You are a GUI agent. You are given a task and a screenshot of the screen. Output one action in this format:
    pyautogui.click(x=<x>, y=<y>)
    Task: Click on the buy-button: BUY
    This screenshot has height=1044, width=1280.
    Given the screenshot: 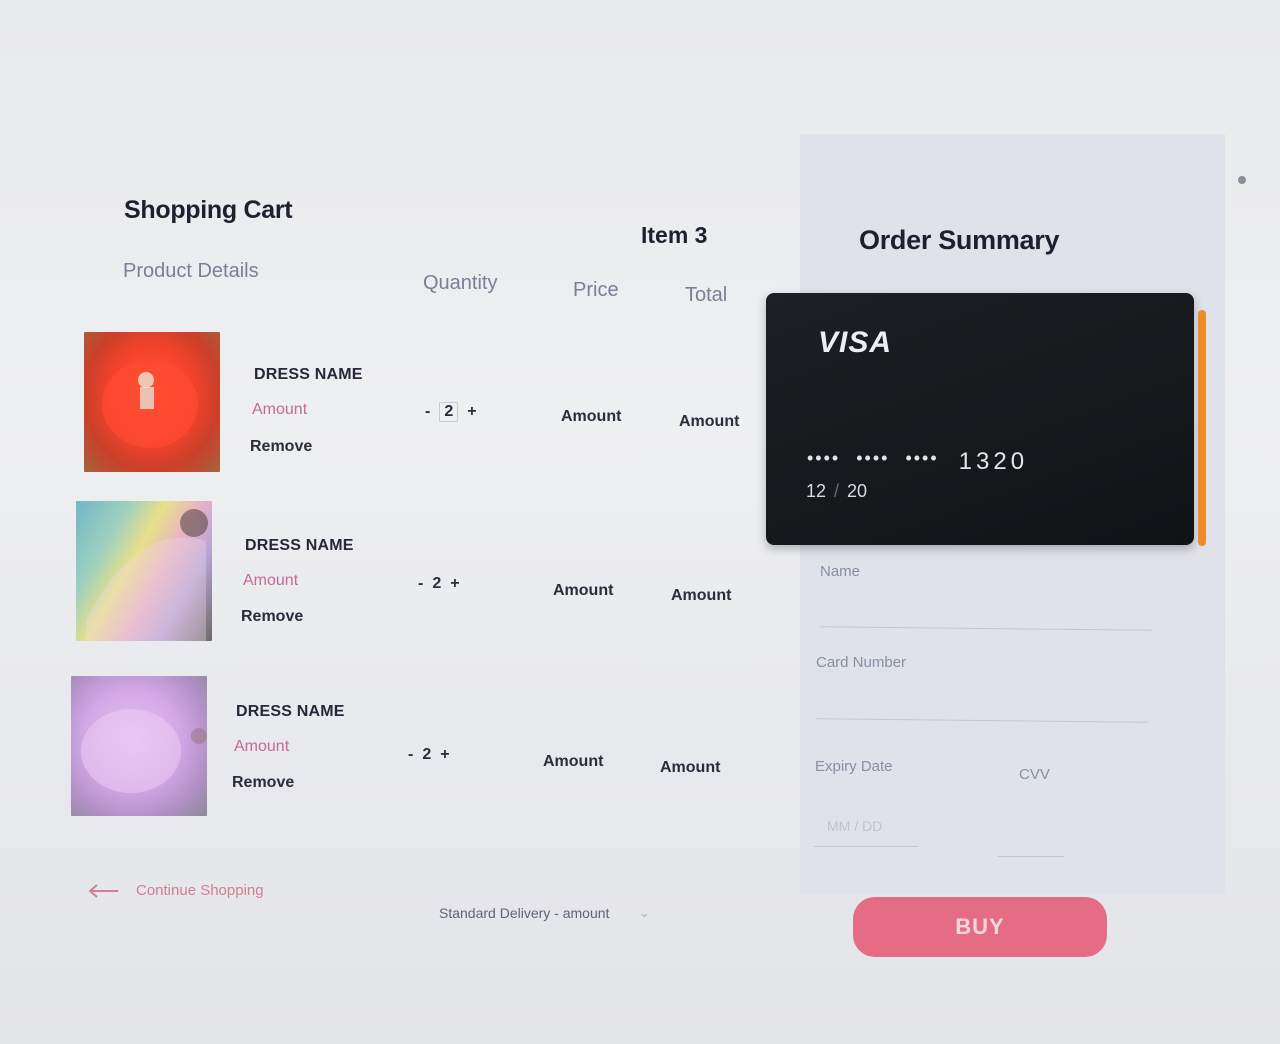 What is the action you would take?
    pyautogui.click(x=980, y=927)
    